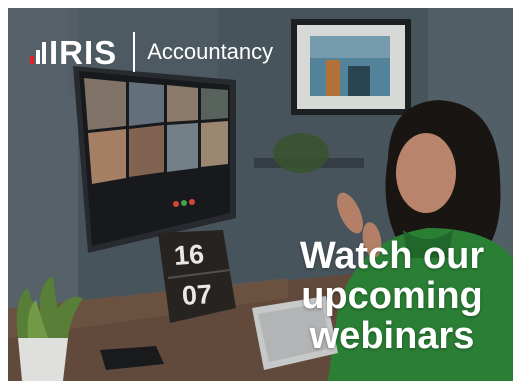  I want to click on headline-line-3: webinars, so click(392, 336).